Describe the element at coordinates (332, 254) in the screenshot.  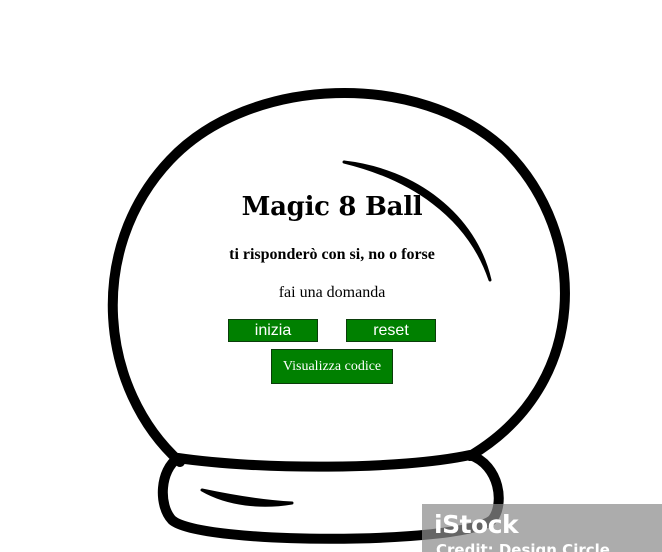
I see `page-subtitle: ti risponderò con si, no o forse` at that location.